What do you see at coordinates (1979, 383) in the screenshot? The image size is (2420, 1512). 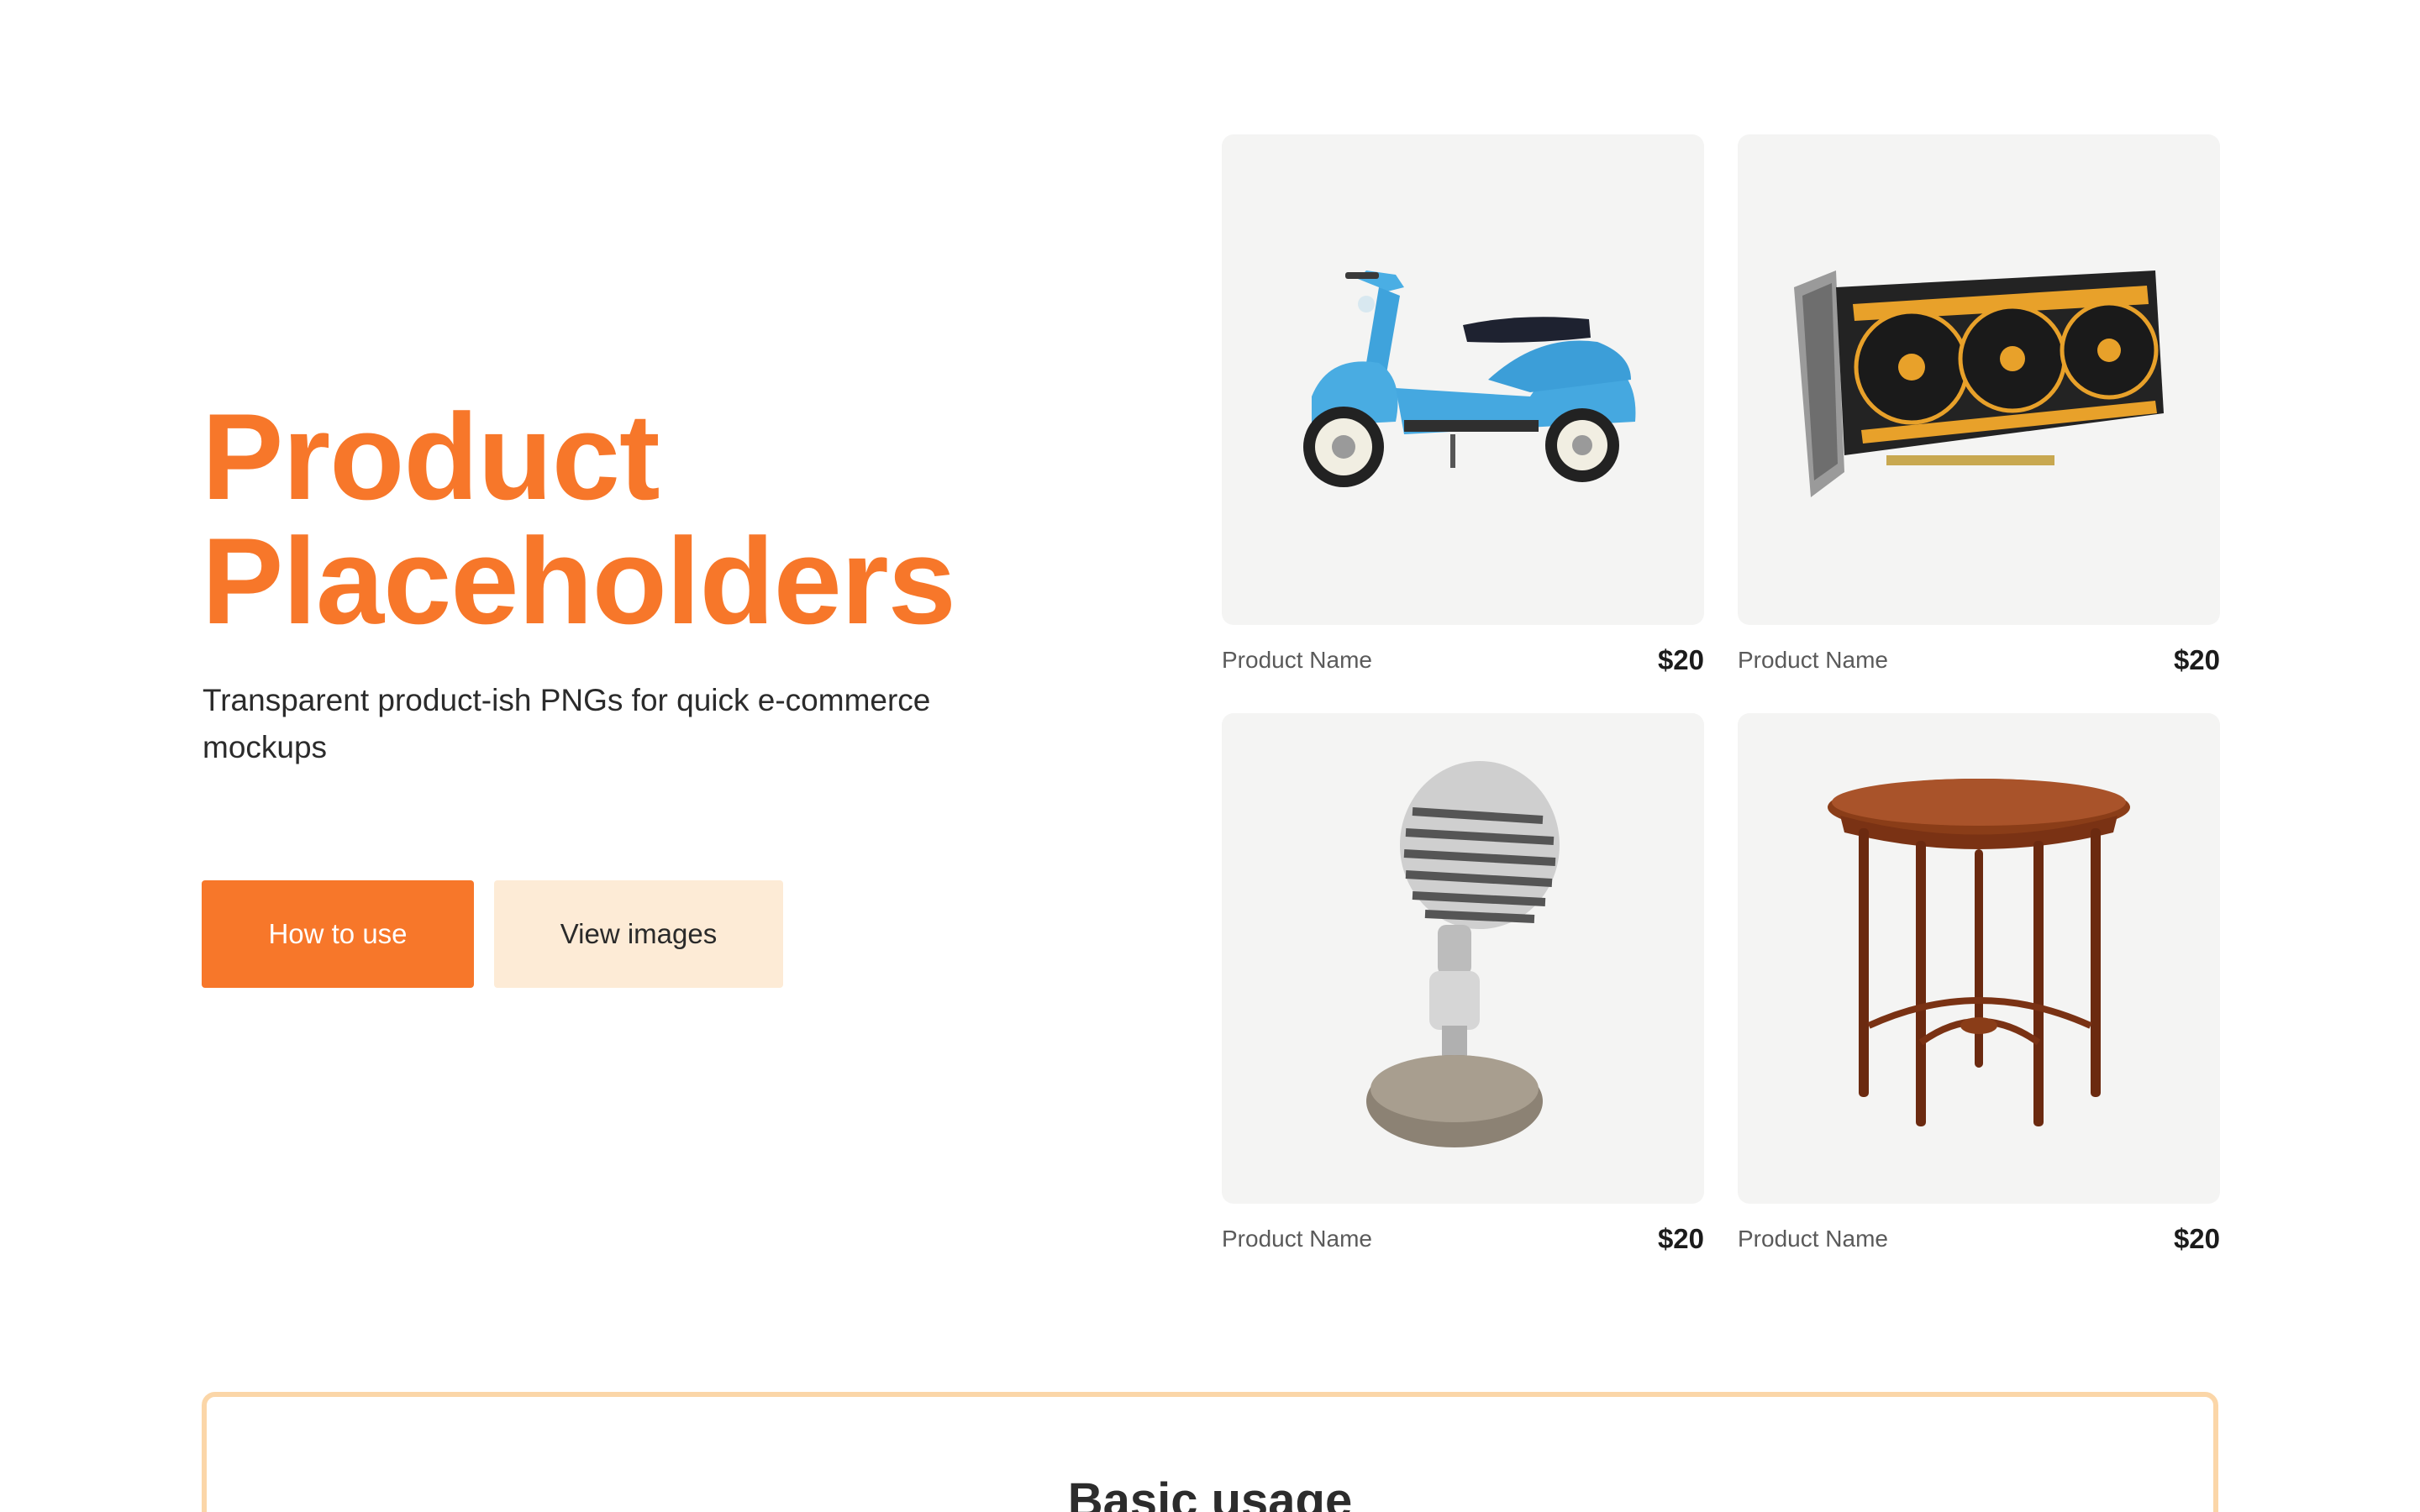 I see `graphics-card-image` at bounding box center [1979, 383].